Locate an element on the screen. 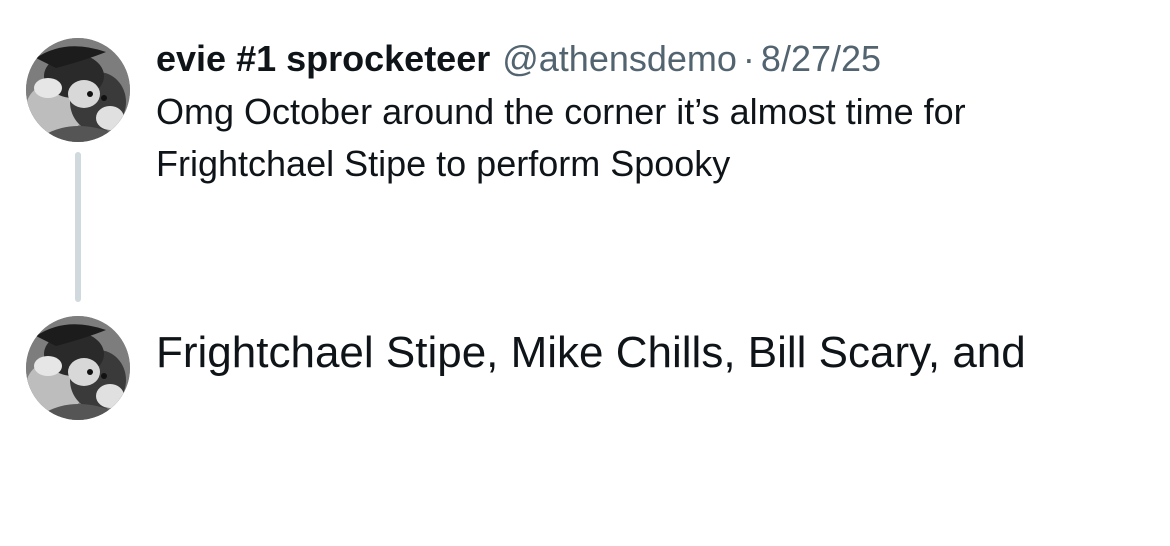  user-handle: @athensdemo is located at coordinates (619, 59).